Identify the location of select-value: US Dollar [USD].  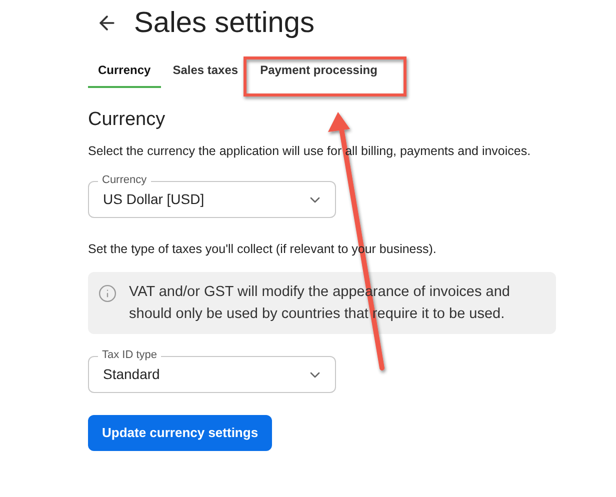
(153, 199).